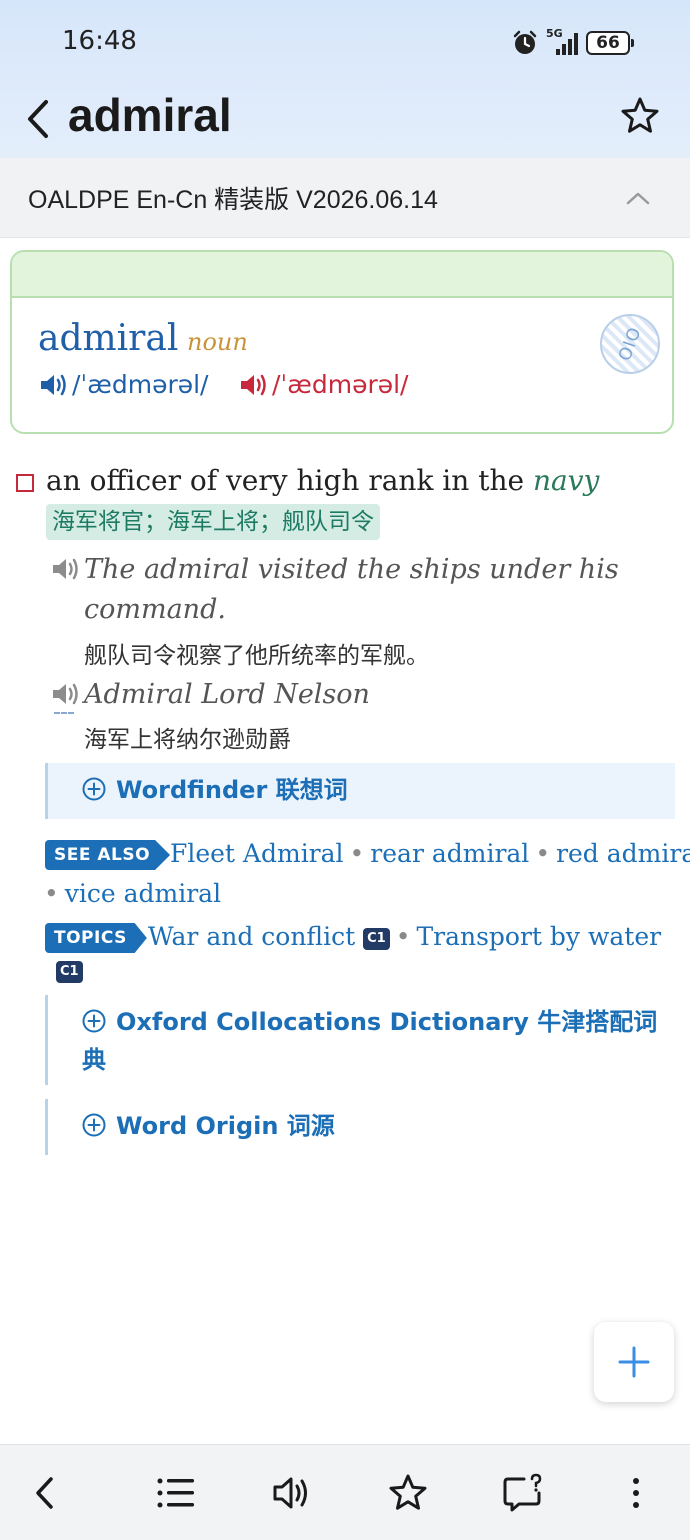 This screenshot has width=690, height=1540. I want to click on definition-text: an officer of very high rank in the, so click(285, 480).